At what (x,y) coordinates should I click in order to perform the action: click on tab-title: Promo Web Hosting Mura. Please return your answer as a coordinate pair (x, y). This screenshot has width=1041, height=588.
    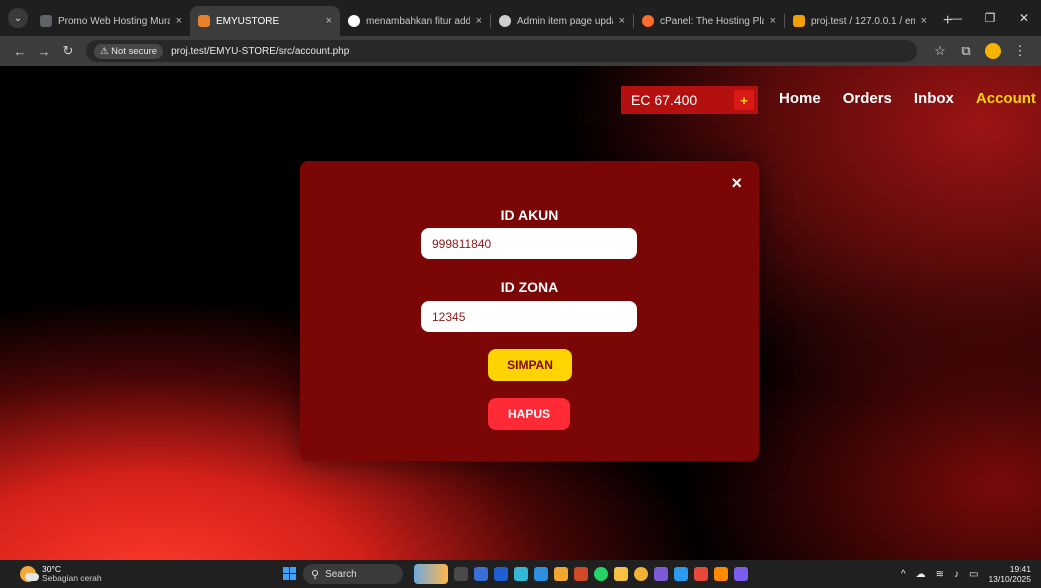
    Looking at the image, I should click on (114, 21).